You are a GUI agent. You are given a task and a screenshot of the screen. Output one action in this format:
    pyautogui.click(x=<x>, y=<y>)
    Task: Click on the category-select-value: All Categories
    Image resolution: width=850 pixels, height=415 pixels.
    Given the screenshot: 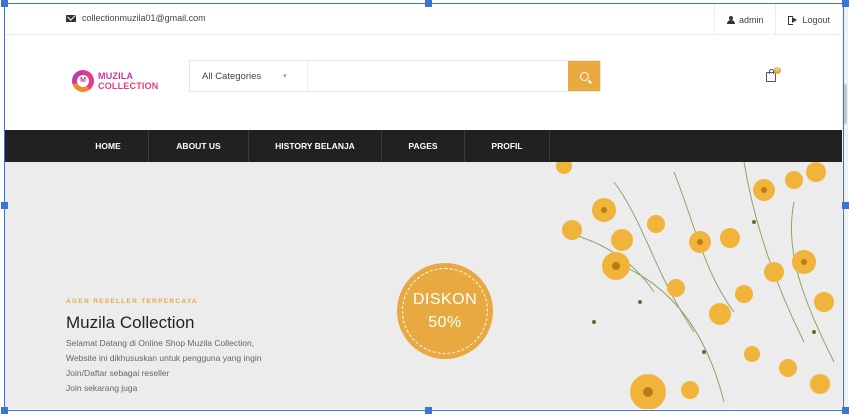 What is the action you would take?
    pyautogui.click(x=232, y=76)
    